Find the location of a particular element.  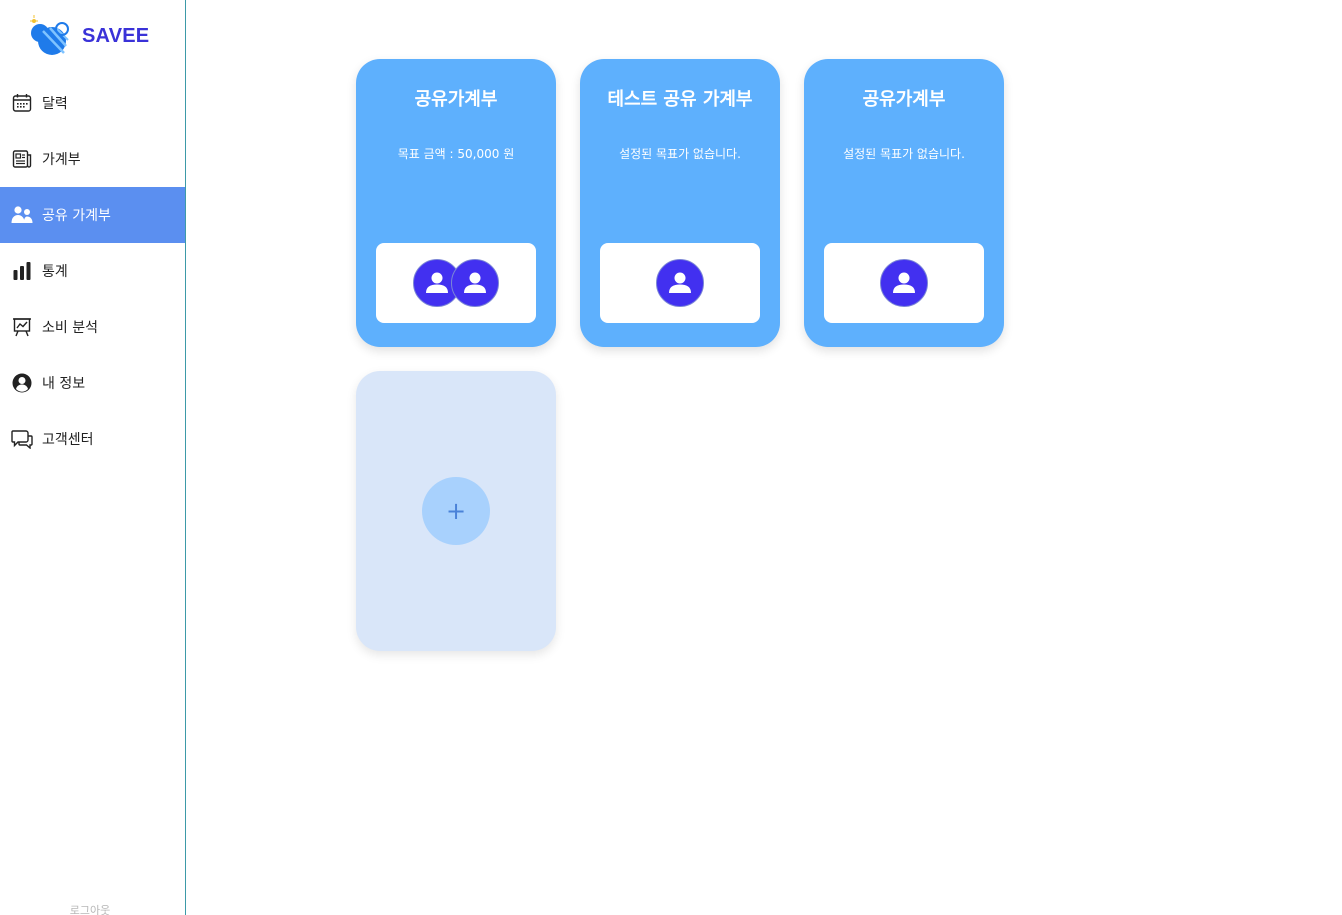

sidebar-item-label: 소비 분석 is located at coordinates (70, 328).